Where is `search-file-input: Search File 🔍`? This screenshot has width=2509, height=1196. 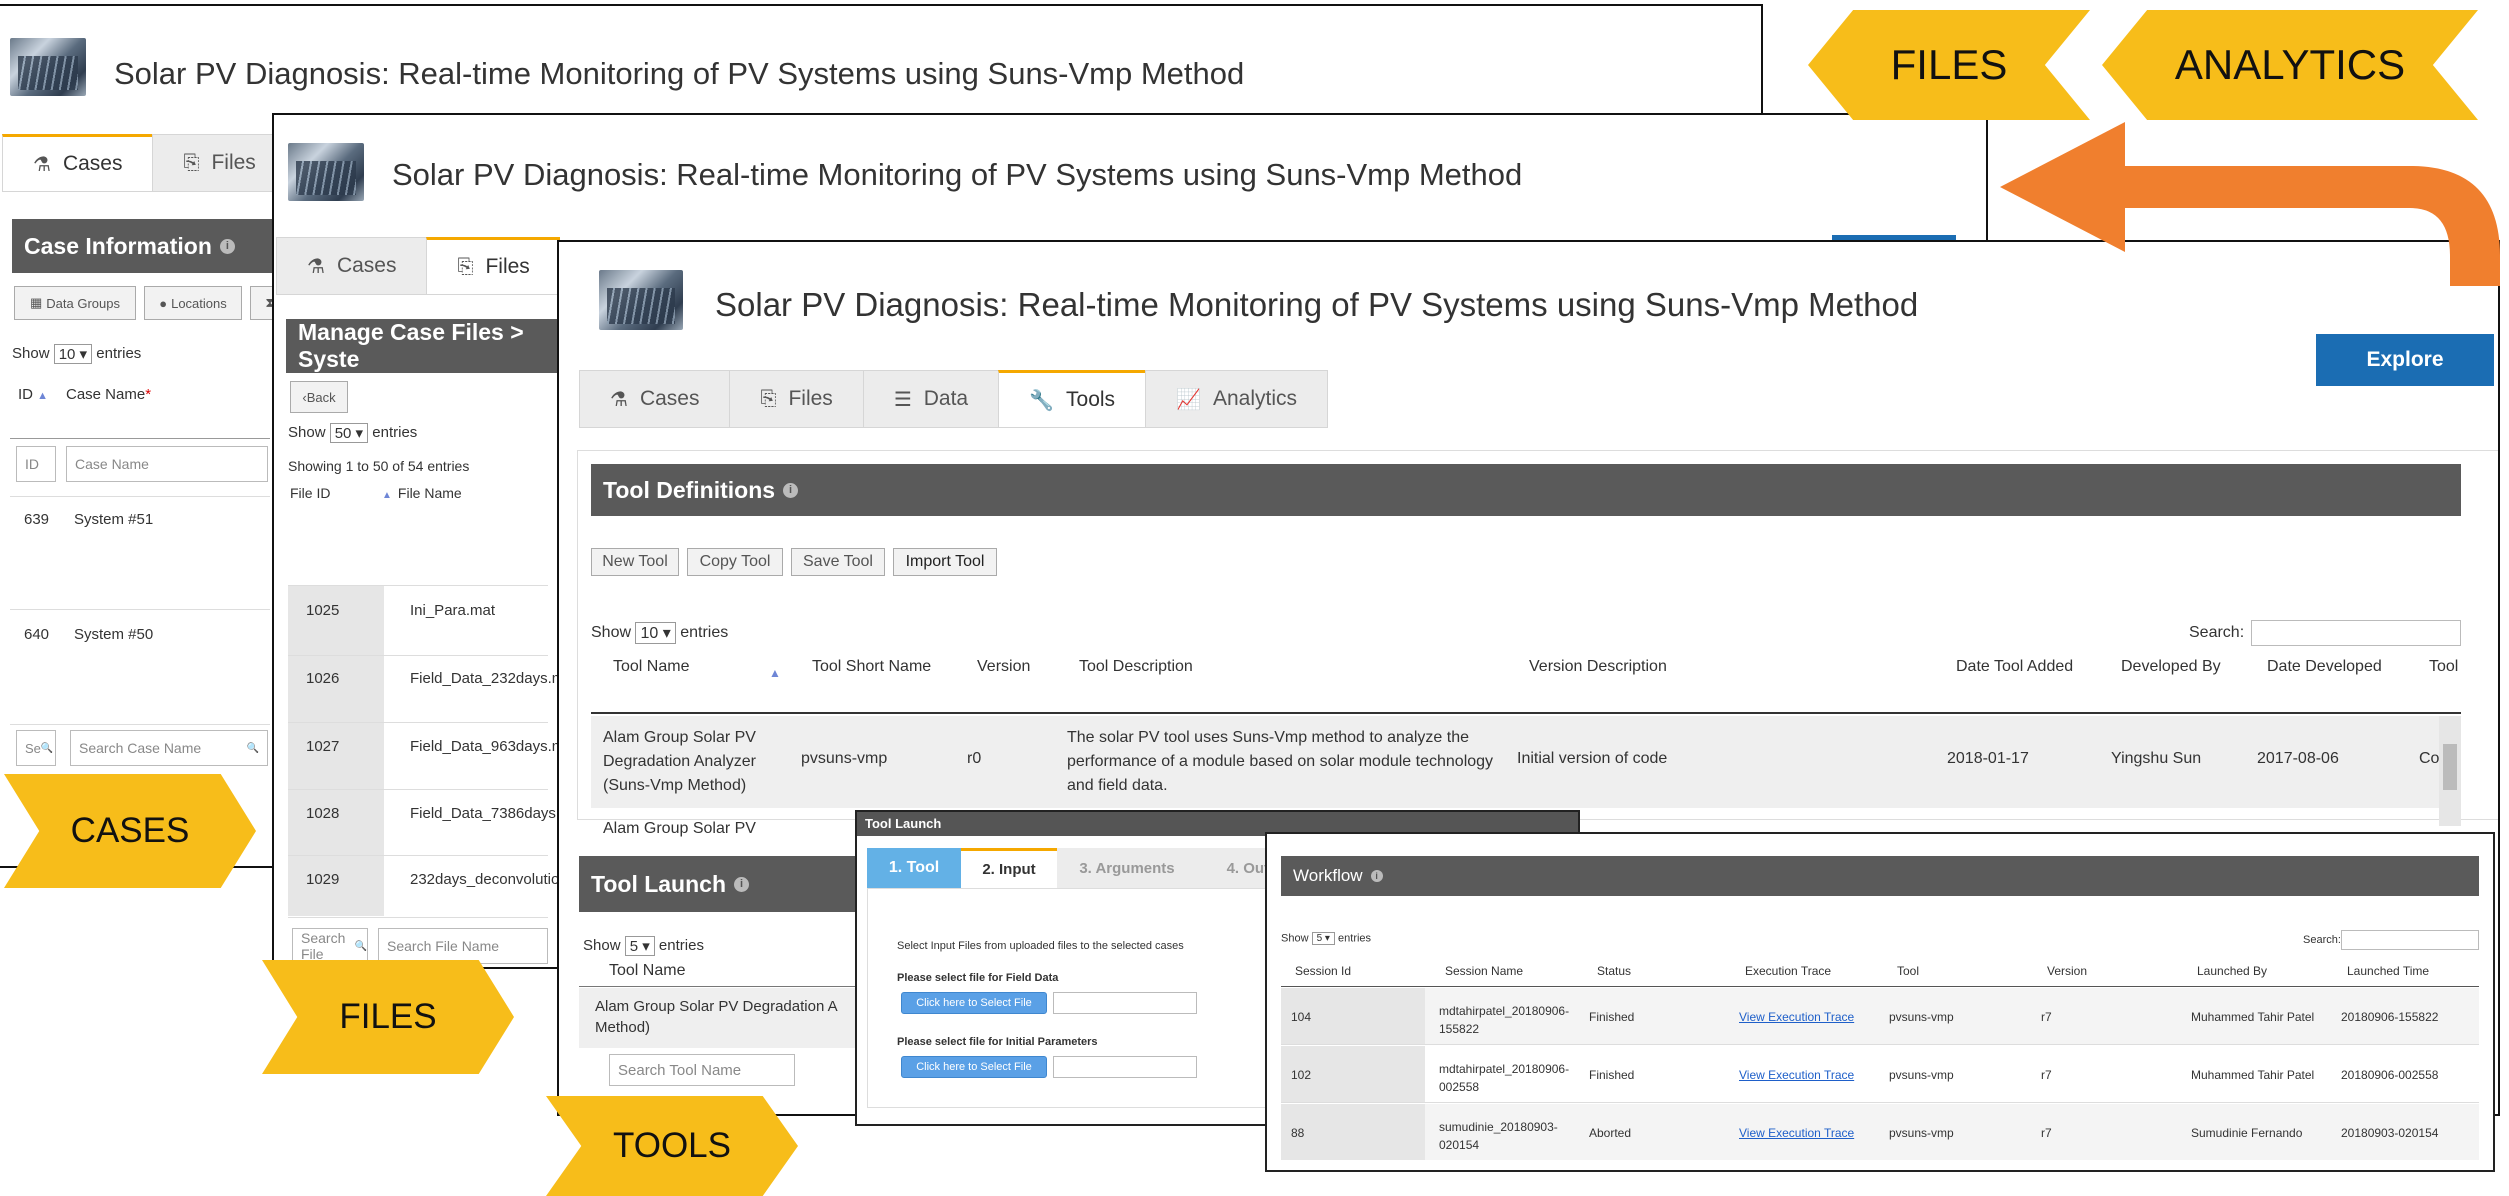 search-file-input: Search File 🔍 is located at coordinates (330, 946).